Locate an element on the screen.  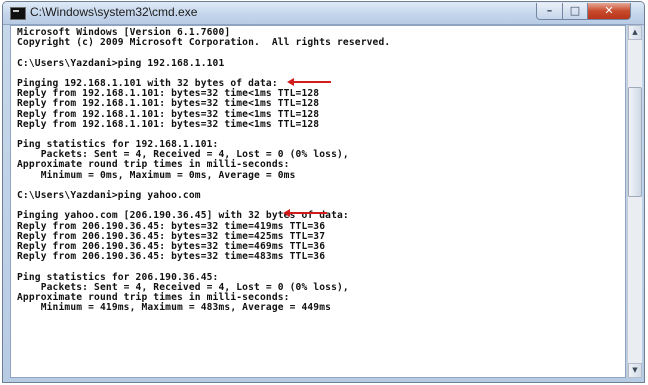
minimize-button: – is located at coordinates (549, 11).